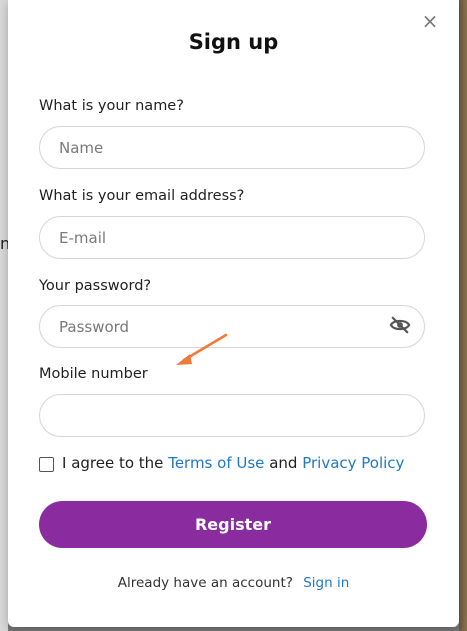 This screenshot has width=467, height=631. Describe the element at coordinates (111, 106) in the screenshot. I see `name-label: What is your name?` at that location.